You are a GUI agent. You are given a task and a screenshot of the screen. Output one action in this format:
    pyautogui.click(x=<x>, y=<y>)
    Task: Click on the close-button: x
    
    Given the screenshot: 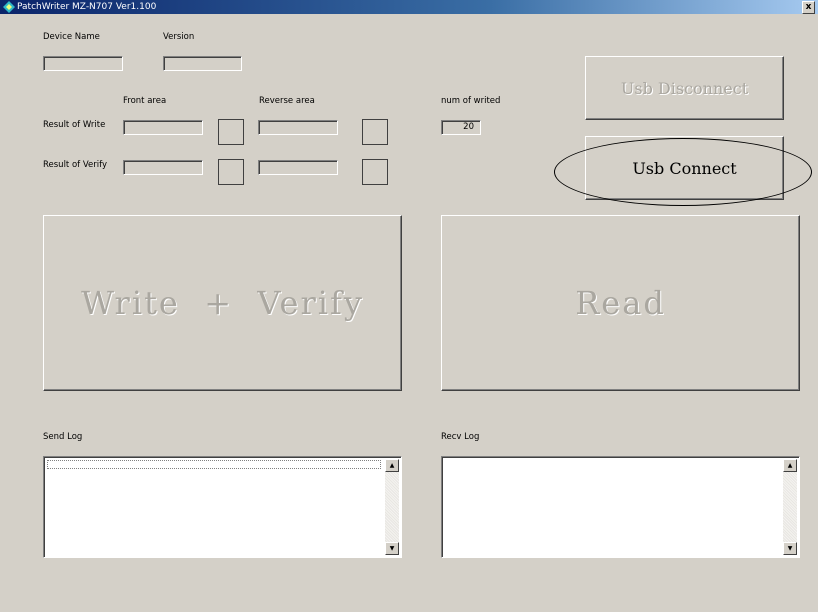 What is the action you would take?
    pyautogui.click(x=808, y=7)
    